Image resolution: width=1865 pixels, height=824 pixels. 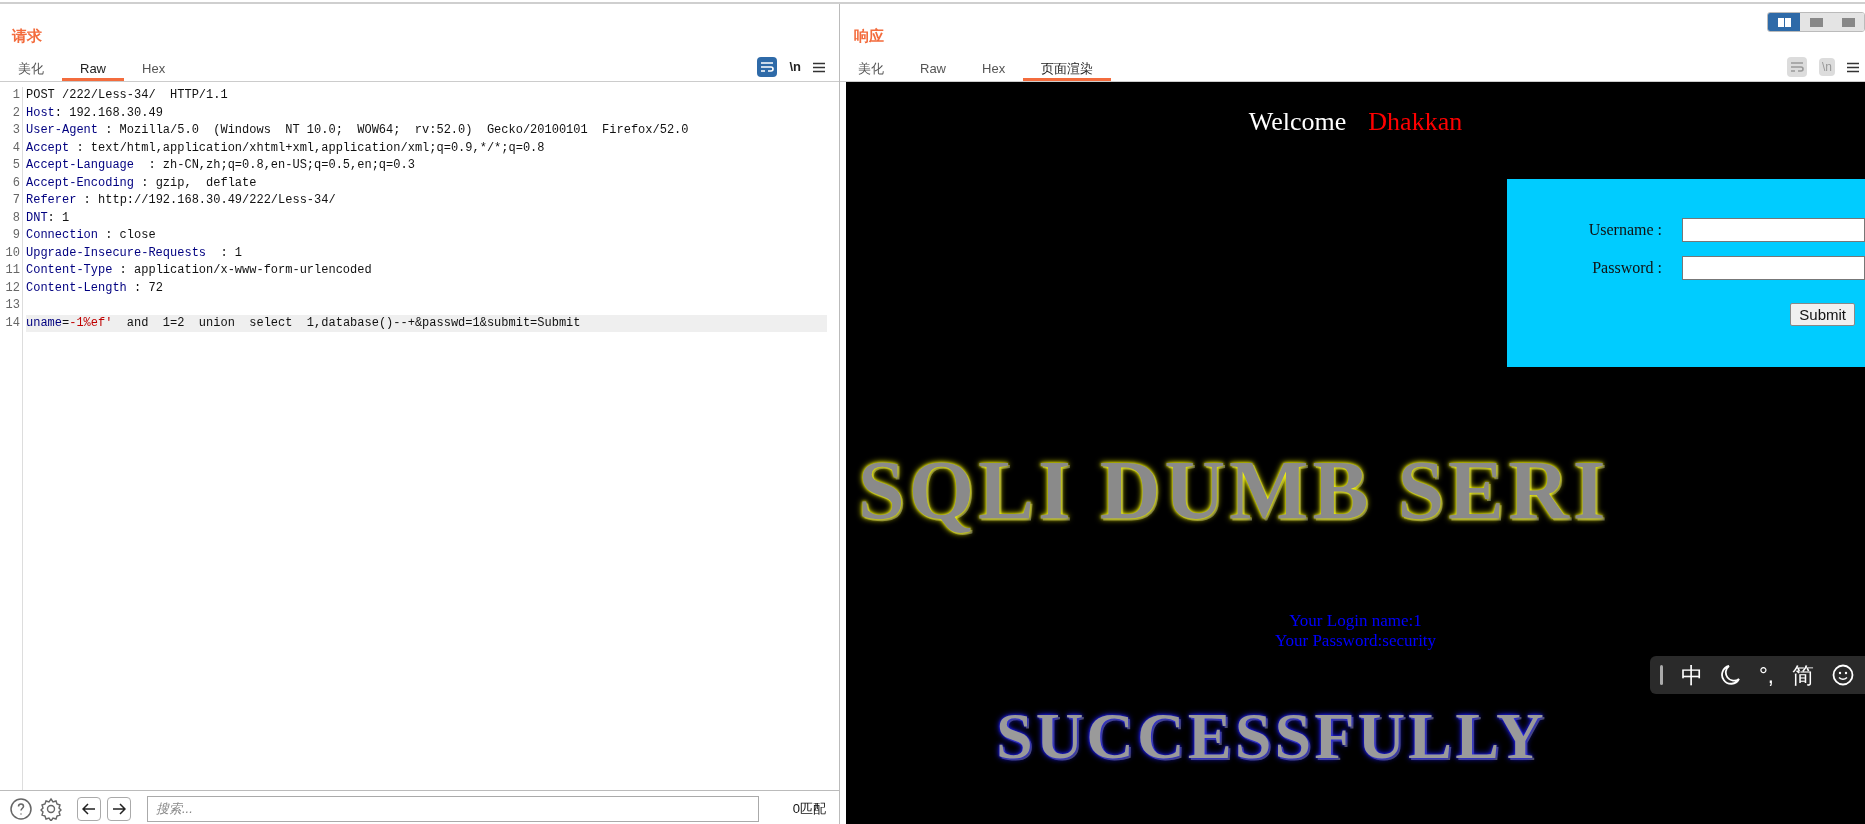 What do you see at coordinates (66, 323) in the screenshot?
I see `code-text: =` at bounding box center [66, 323].